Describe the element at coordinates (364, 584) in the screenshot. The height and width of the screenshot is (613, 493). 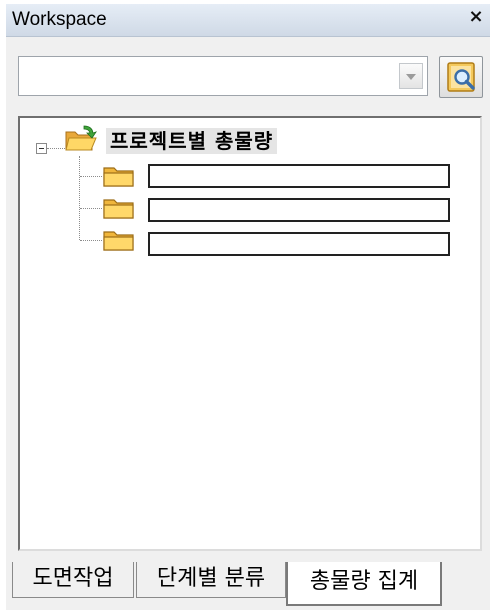
I see `tab-total-quantity: 총물량 집계` at that location.